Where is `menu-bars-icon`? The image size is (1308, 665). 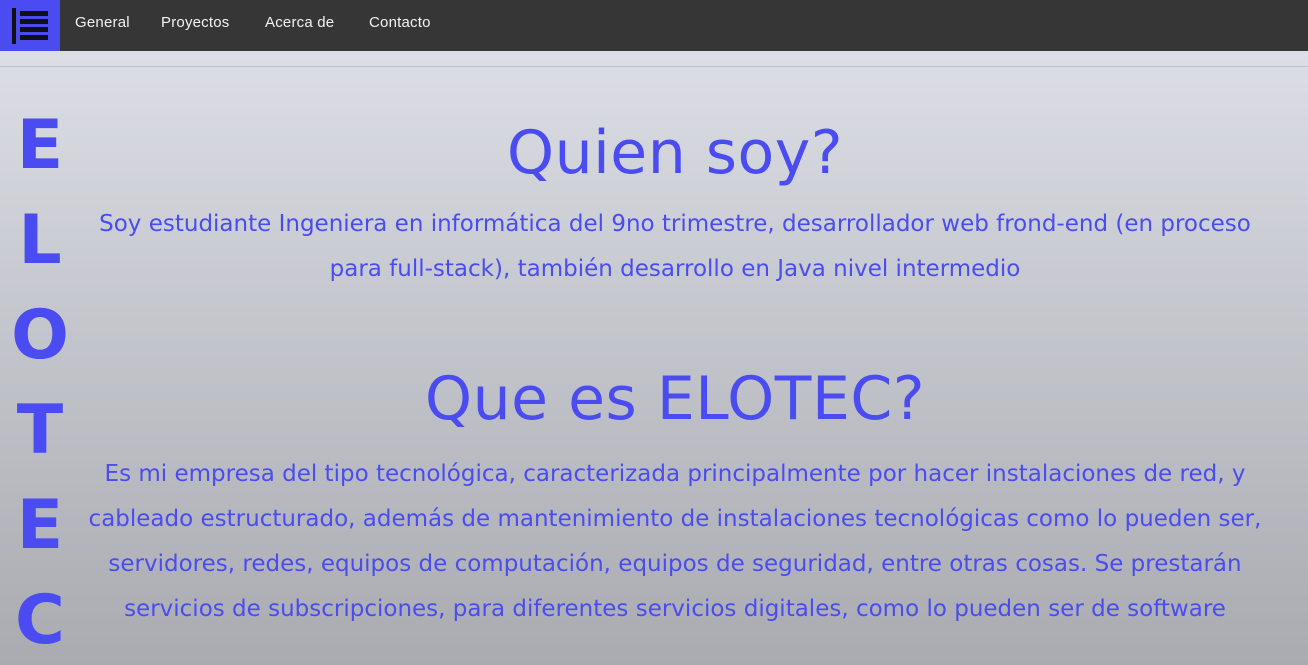
menu-bars-icon is located at coordinates (30, 25).